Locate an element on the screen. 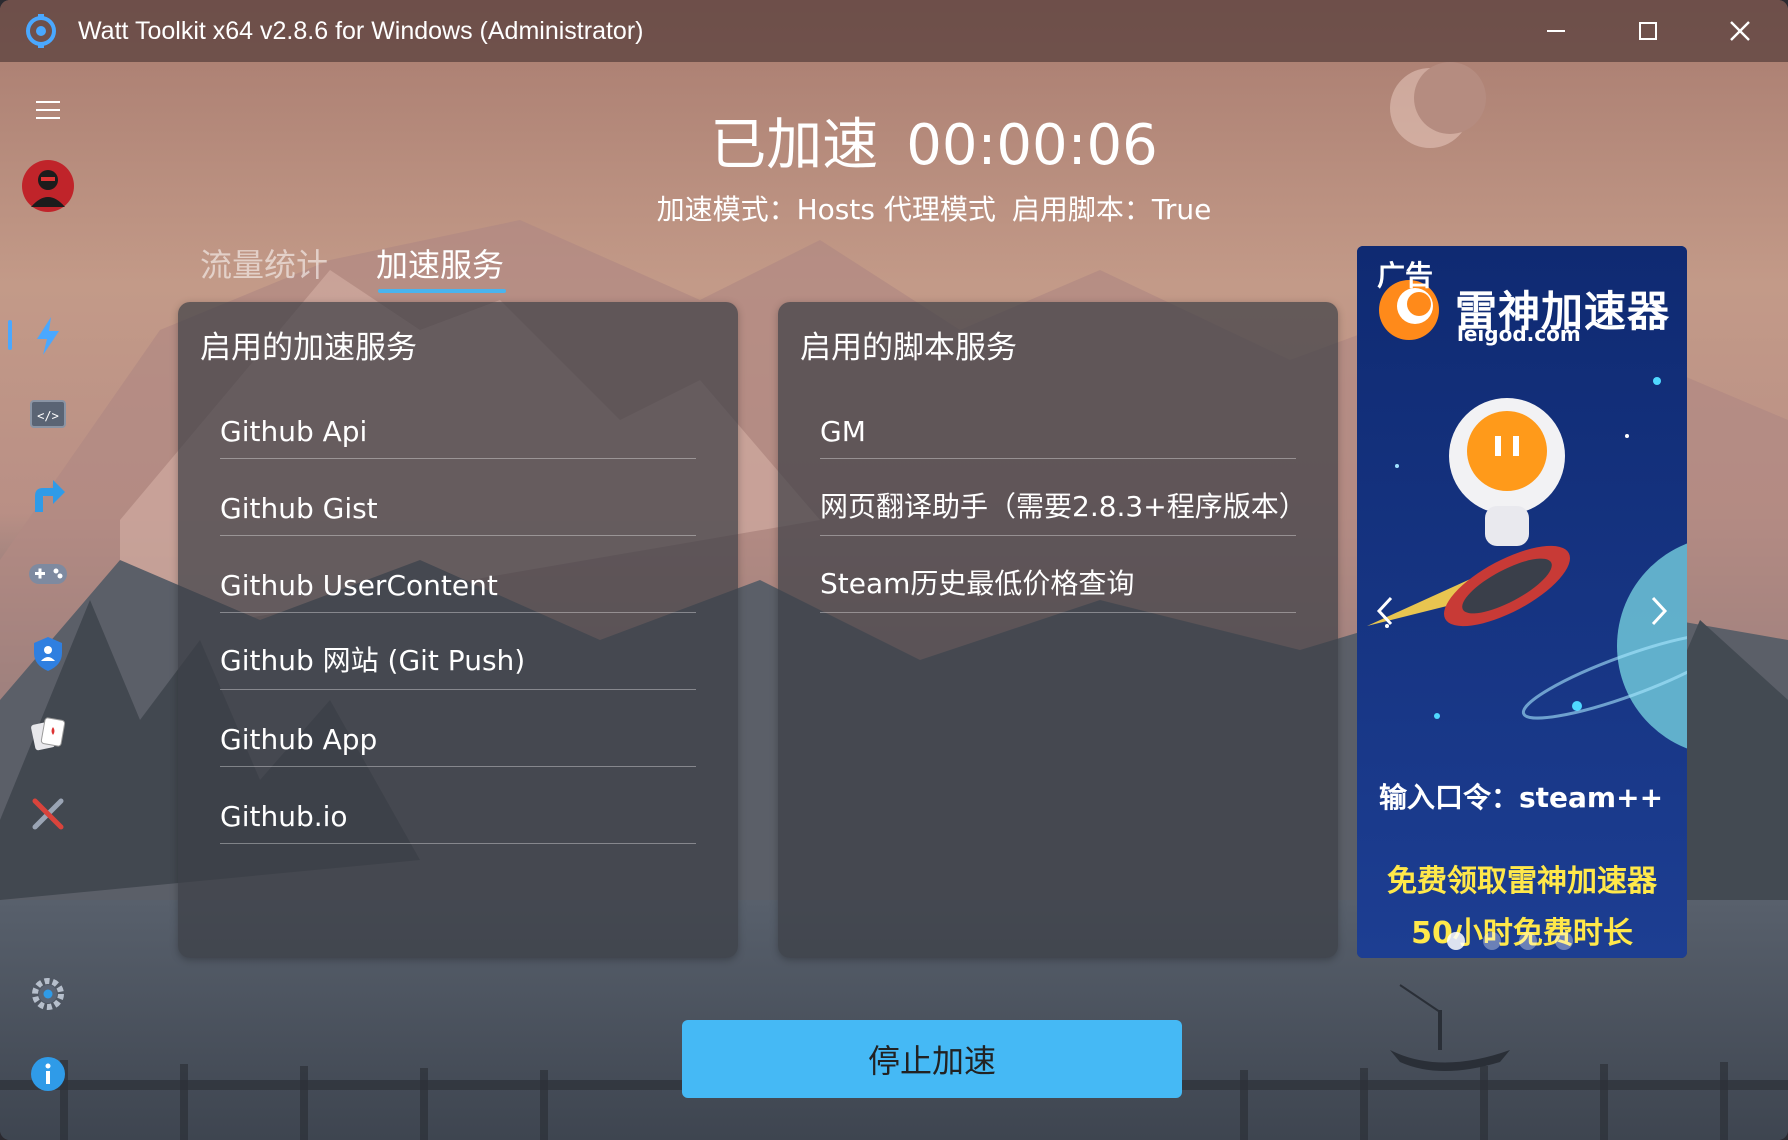  script-label: 启用脚本：True is located at coordinates (1111, 209).